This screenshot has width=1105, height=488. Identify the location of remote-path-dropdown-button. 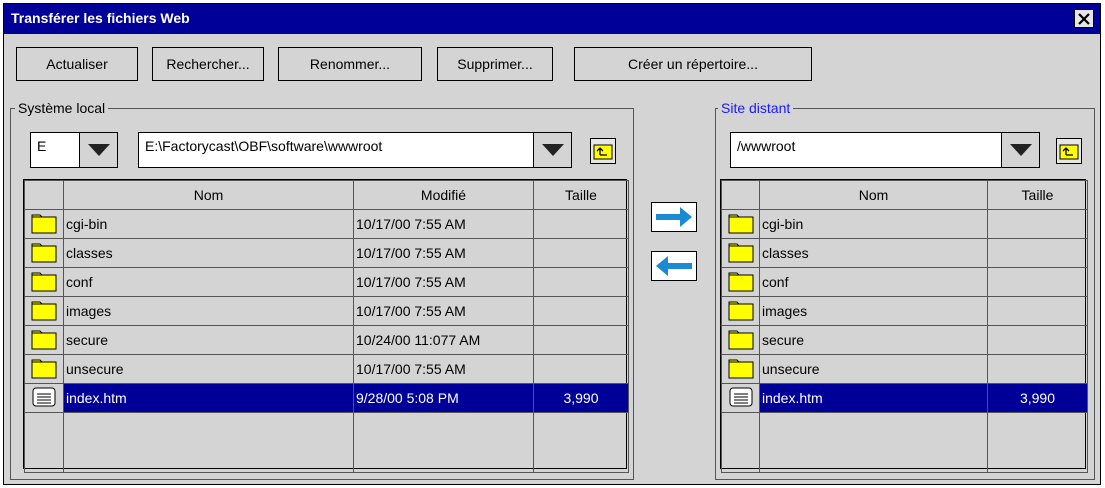
(1020, 150).